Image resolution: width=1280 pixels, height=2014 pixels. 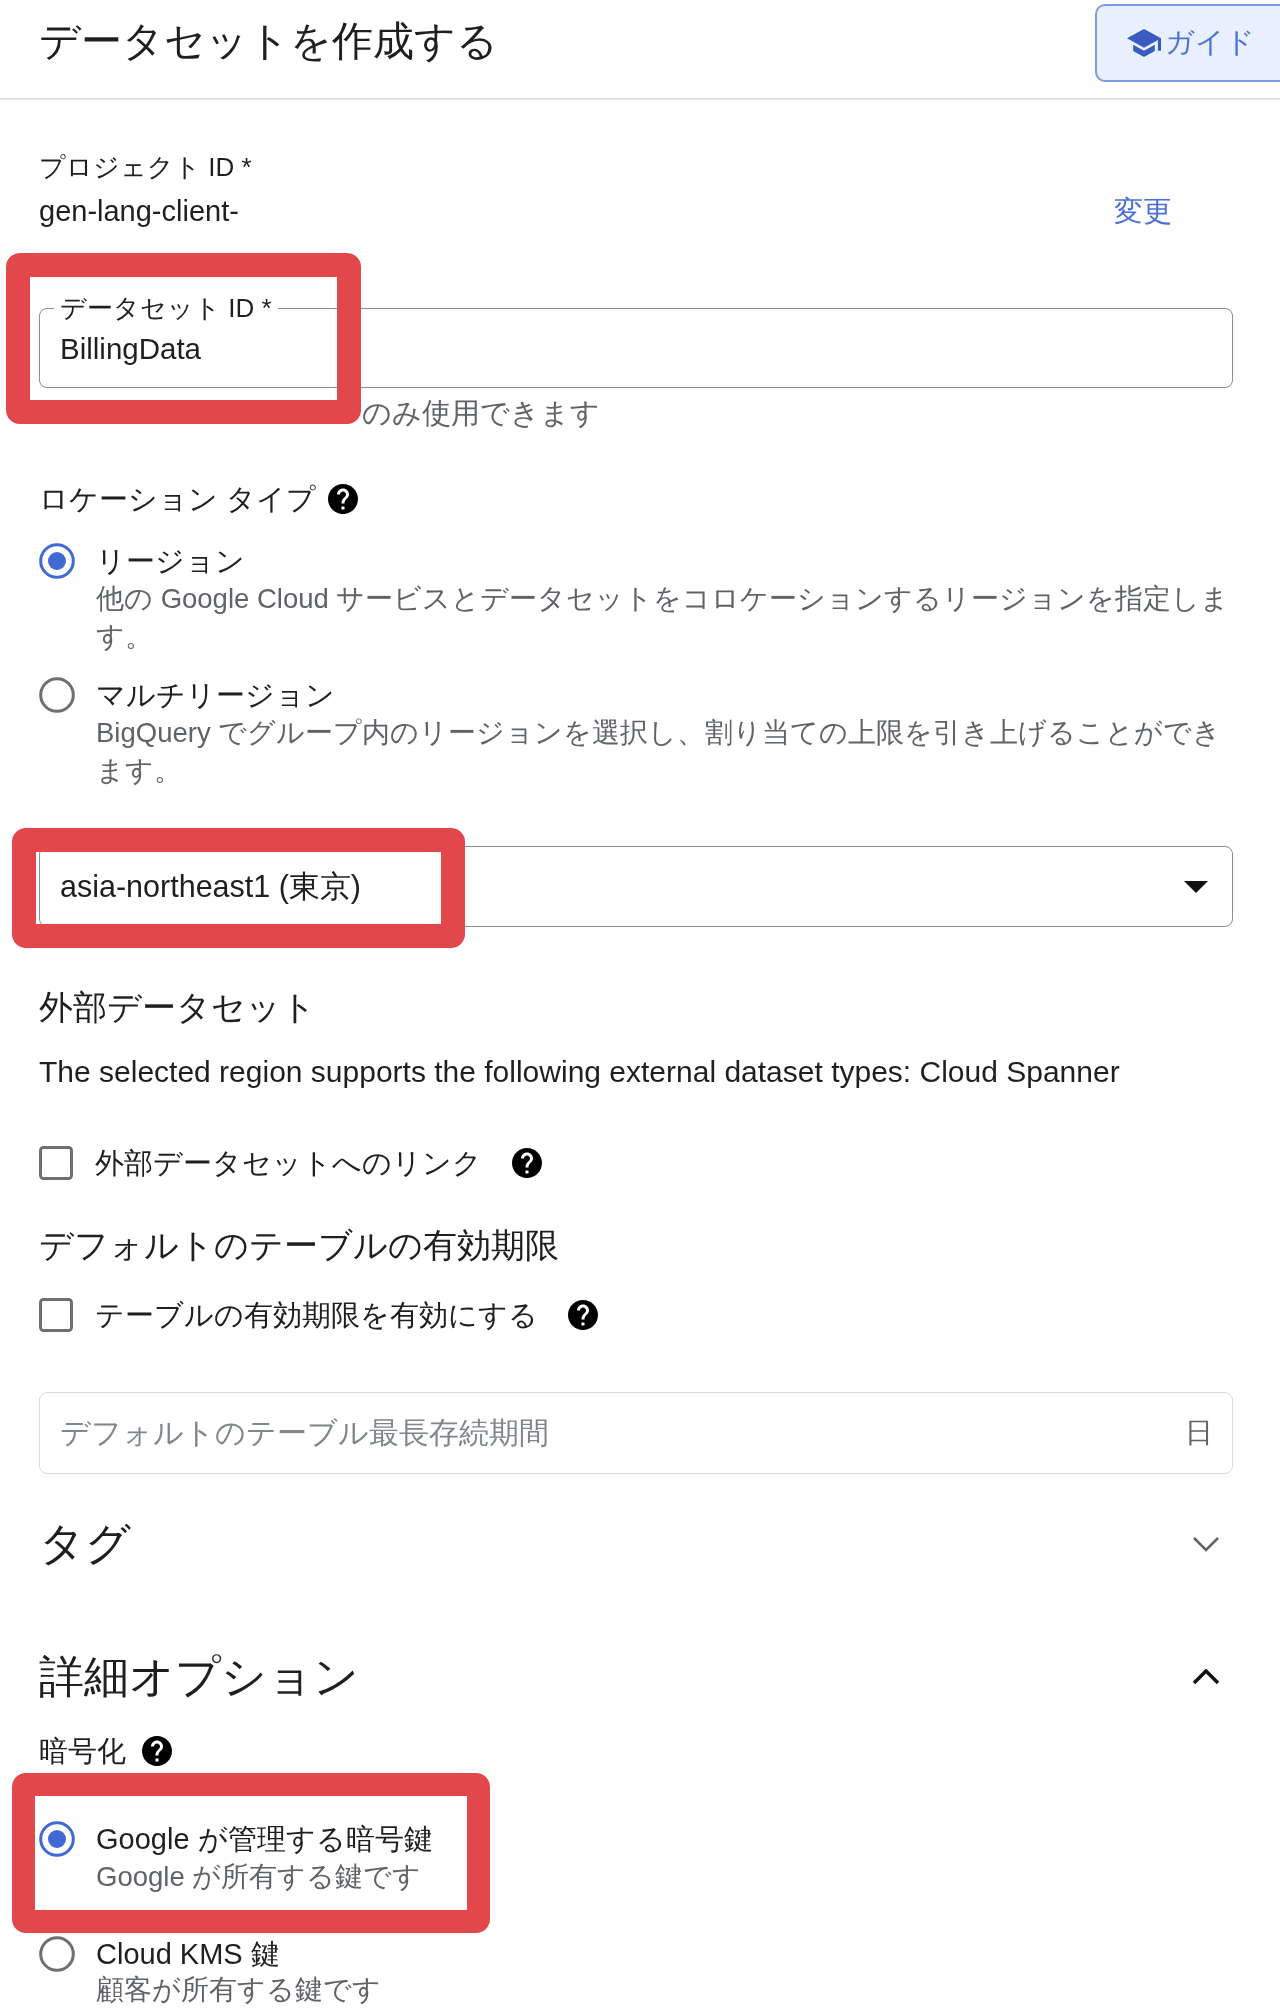 I want to click on section-label: 暗号化, so click(x=82, y=1751).